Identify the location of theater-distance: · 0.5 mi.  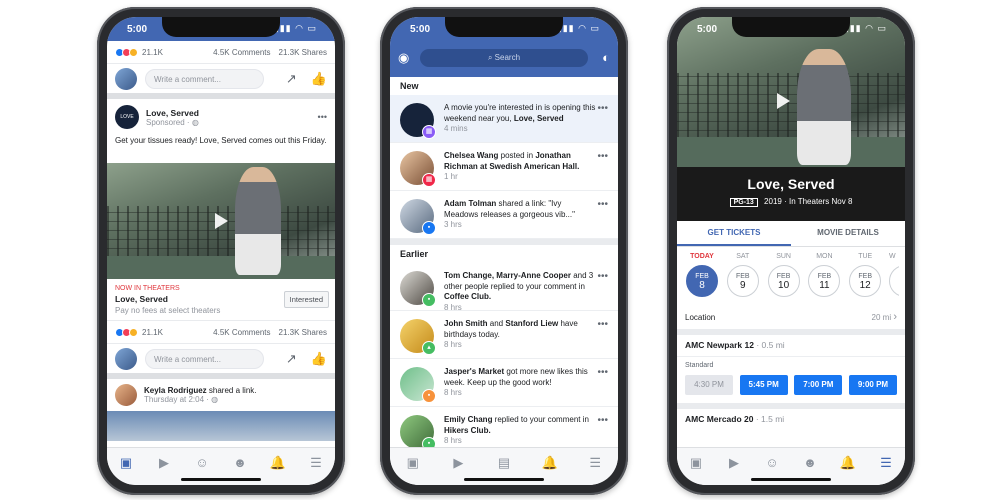
(769, 345).